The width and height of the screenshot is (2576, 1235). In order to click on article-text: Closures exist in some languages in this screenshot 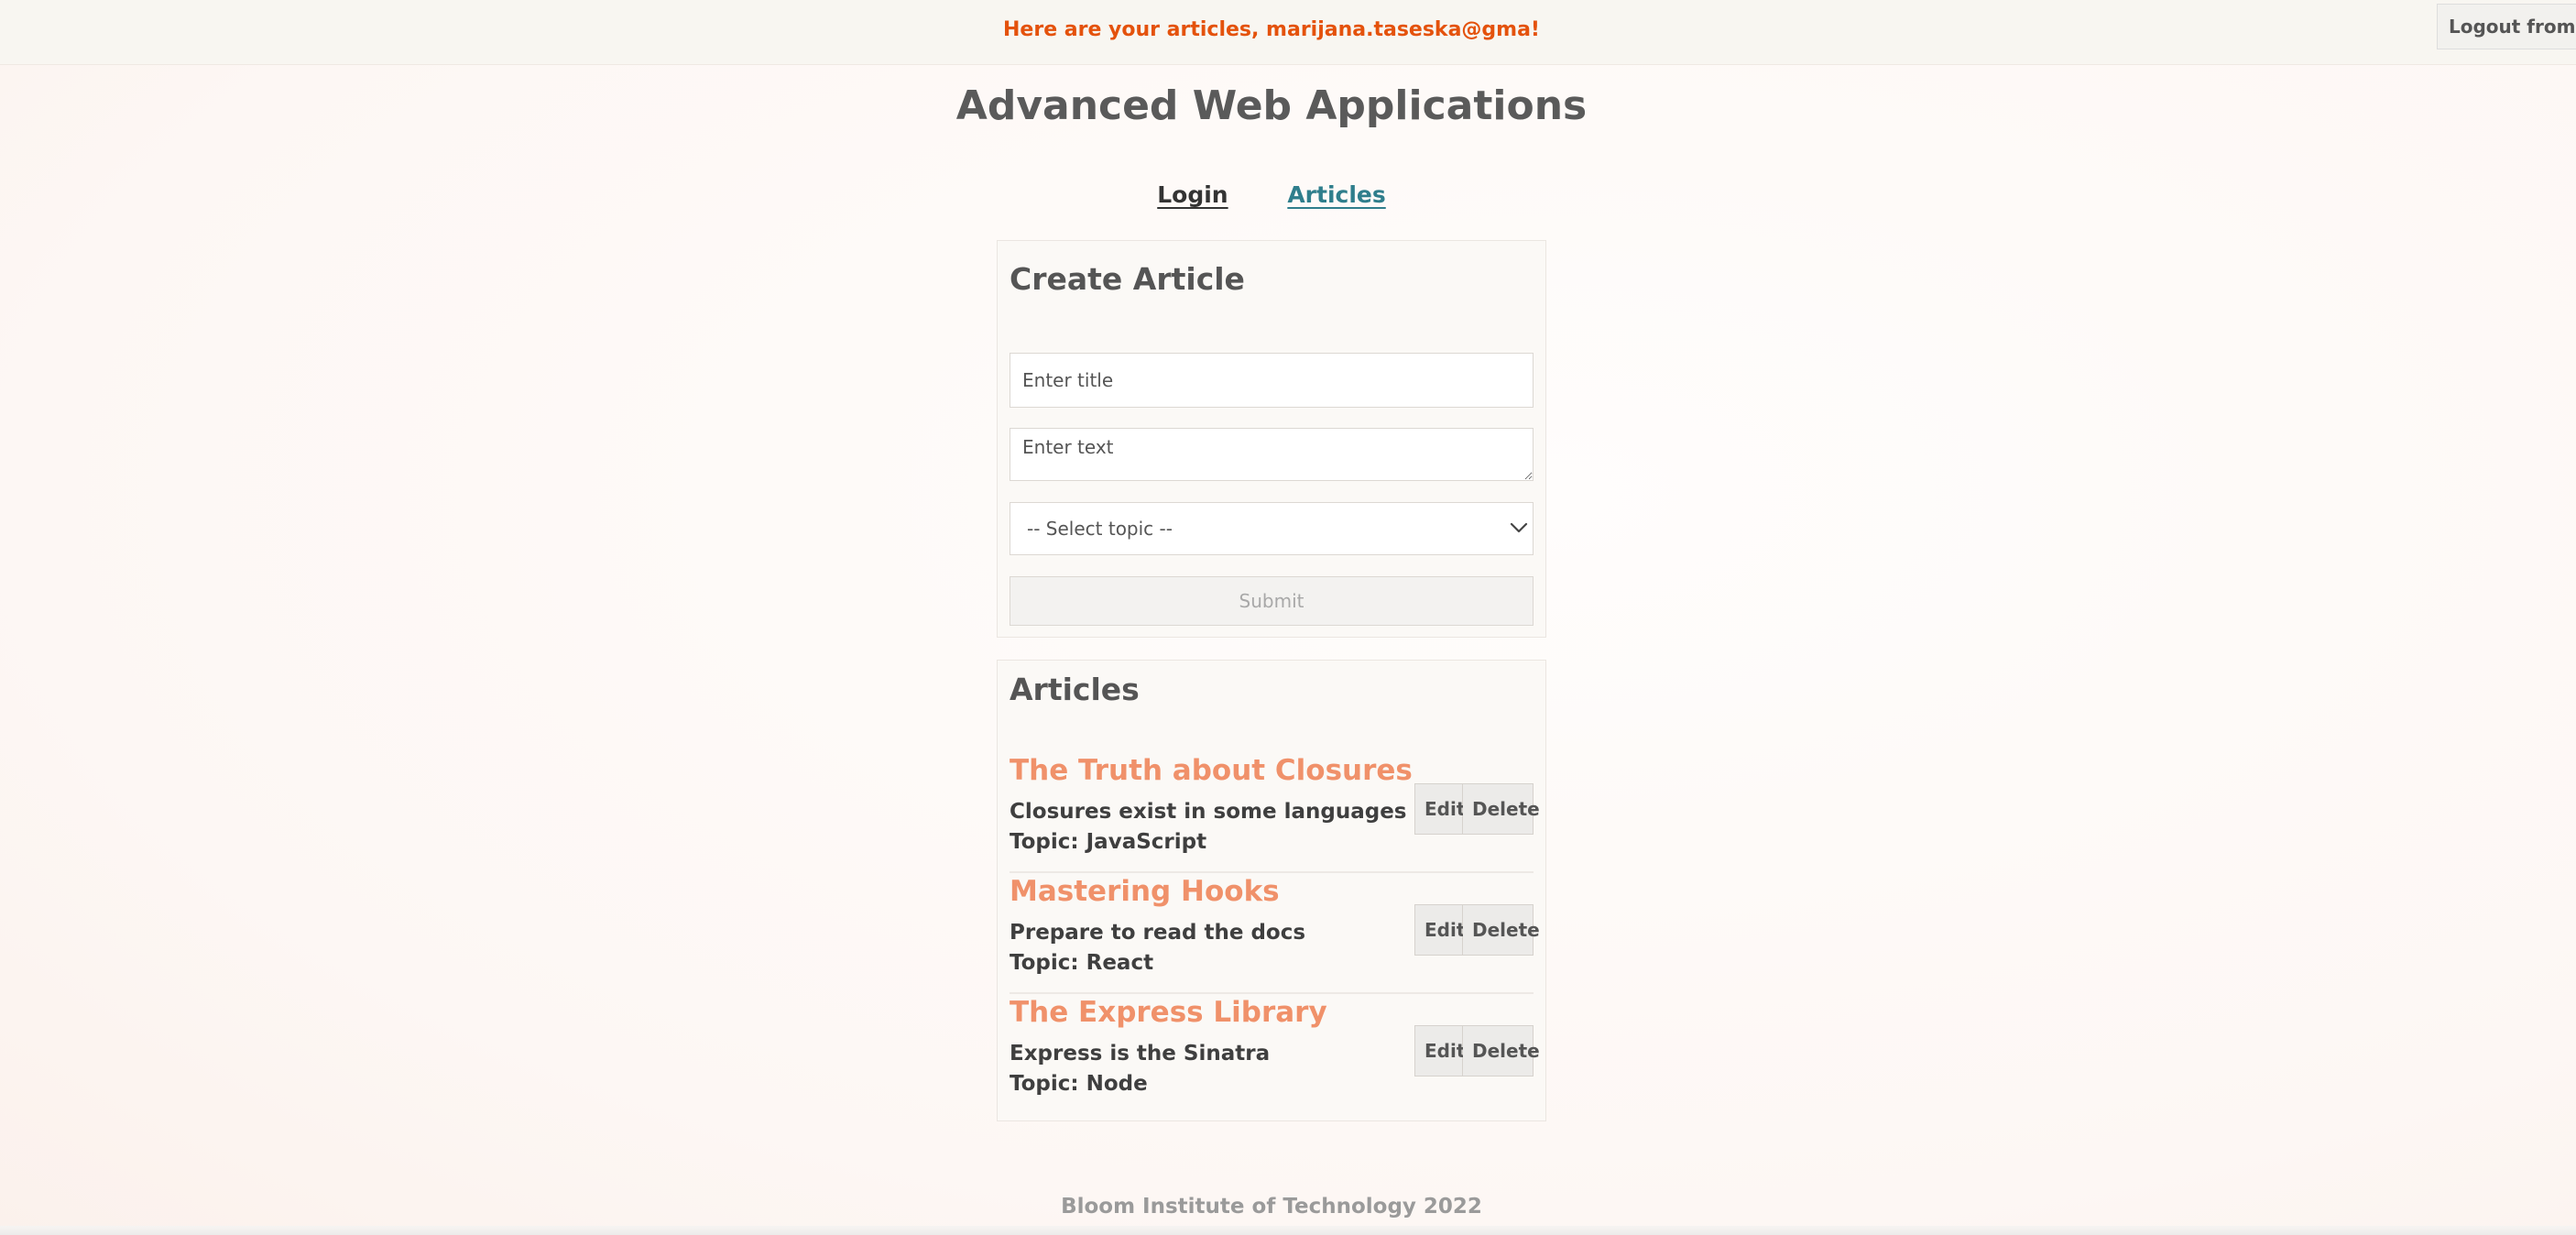, I will do `click(1208, 812)`.